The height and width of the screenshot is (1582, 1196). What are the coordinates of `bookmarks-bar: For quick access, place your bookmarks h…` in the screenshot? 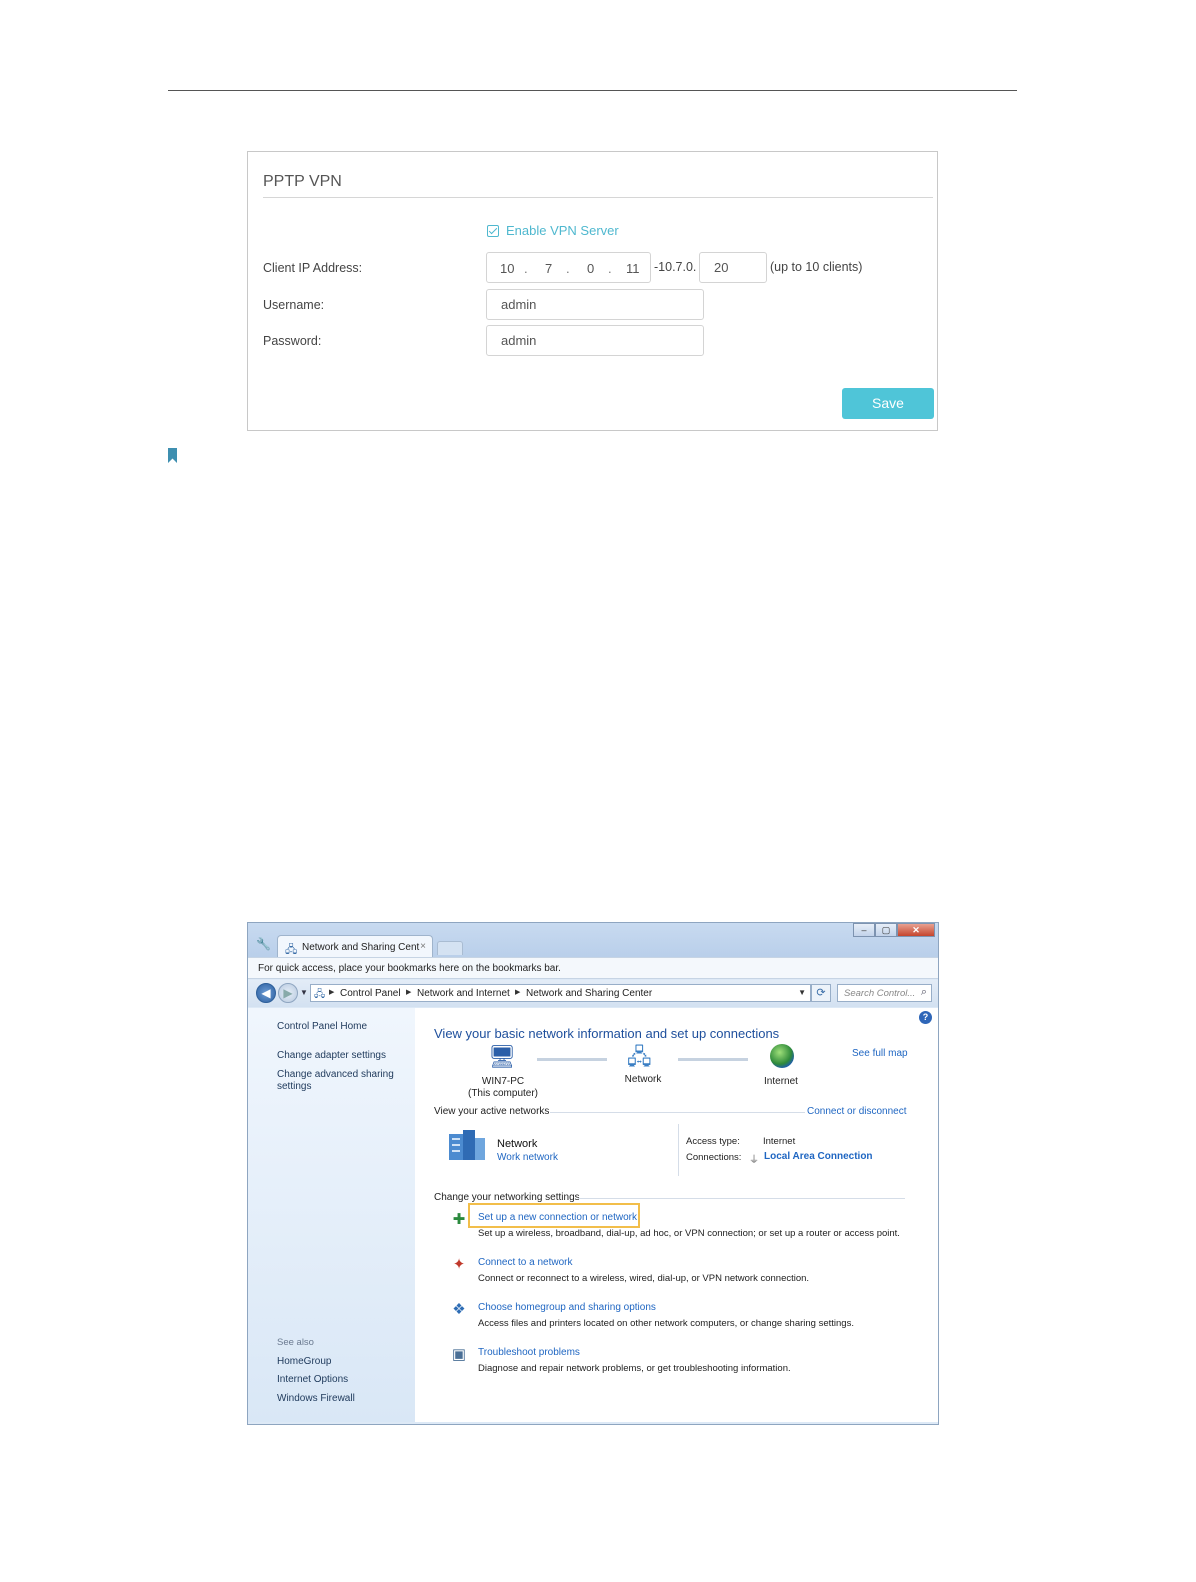 It's located at (593, 968).